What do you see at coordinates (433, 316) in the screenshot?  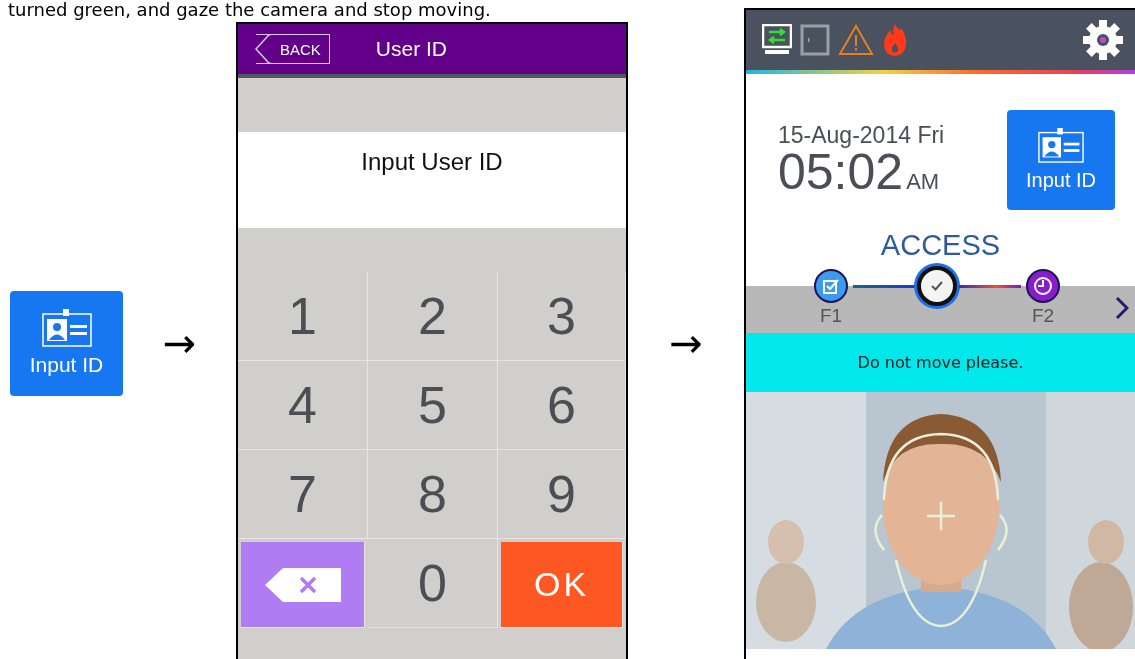 I see `digit-key: 2` at bounding box center [433, 316].